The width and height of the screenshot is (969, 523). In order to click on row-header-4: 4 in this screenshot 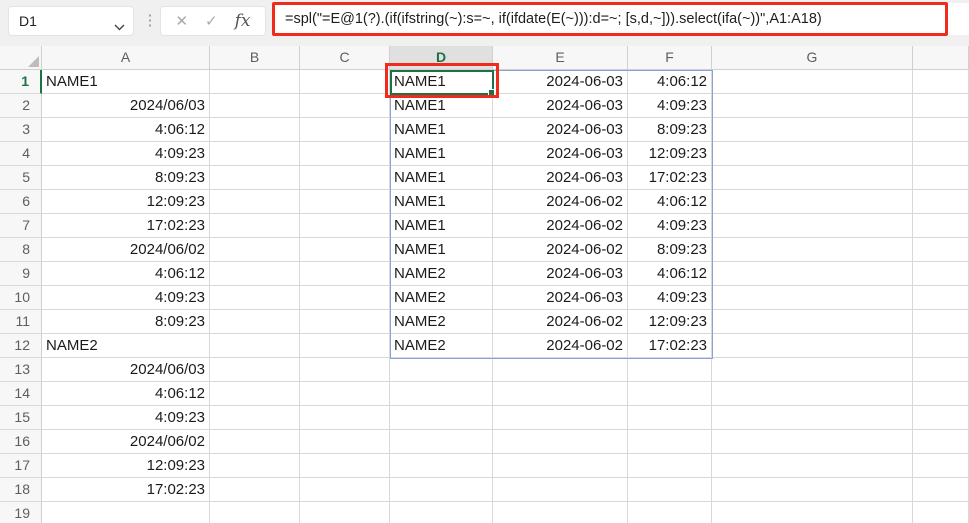, I will do `click(21, 154)`.